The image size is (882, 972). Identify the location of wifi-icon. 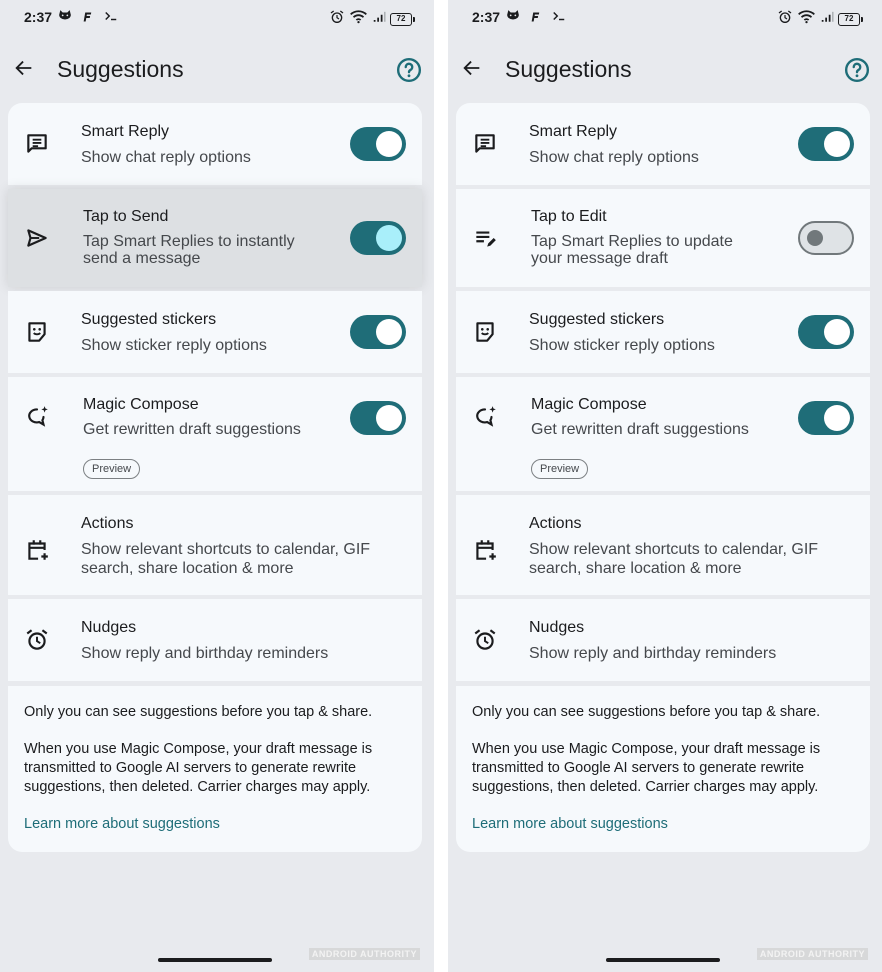
(806, 19).